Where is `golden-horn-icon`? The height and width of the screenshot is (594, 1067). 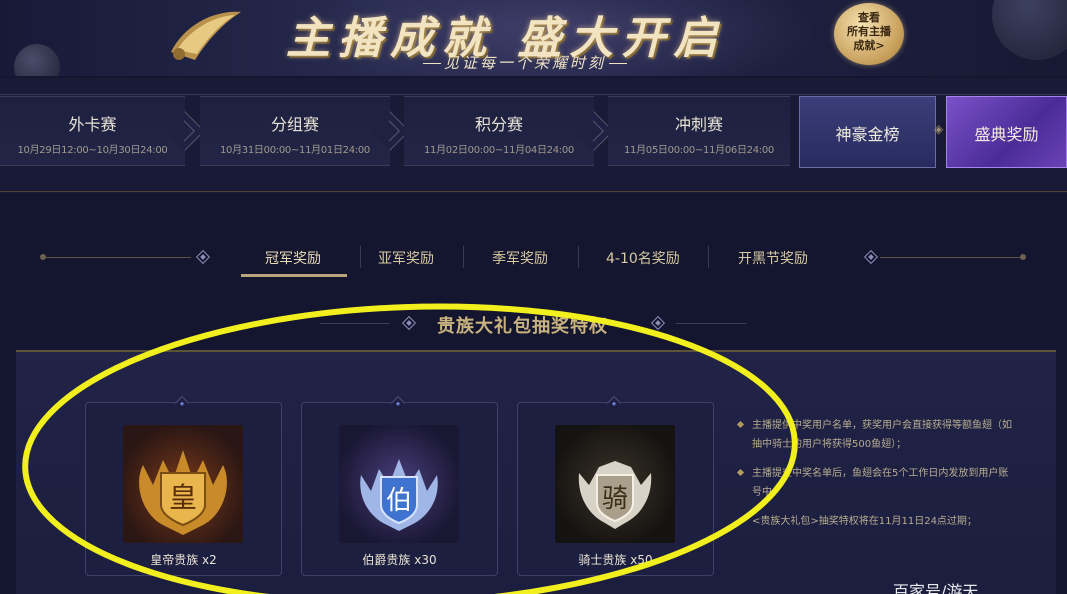 golden-horn-icon is located at coordinates (206, 35).